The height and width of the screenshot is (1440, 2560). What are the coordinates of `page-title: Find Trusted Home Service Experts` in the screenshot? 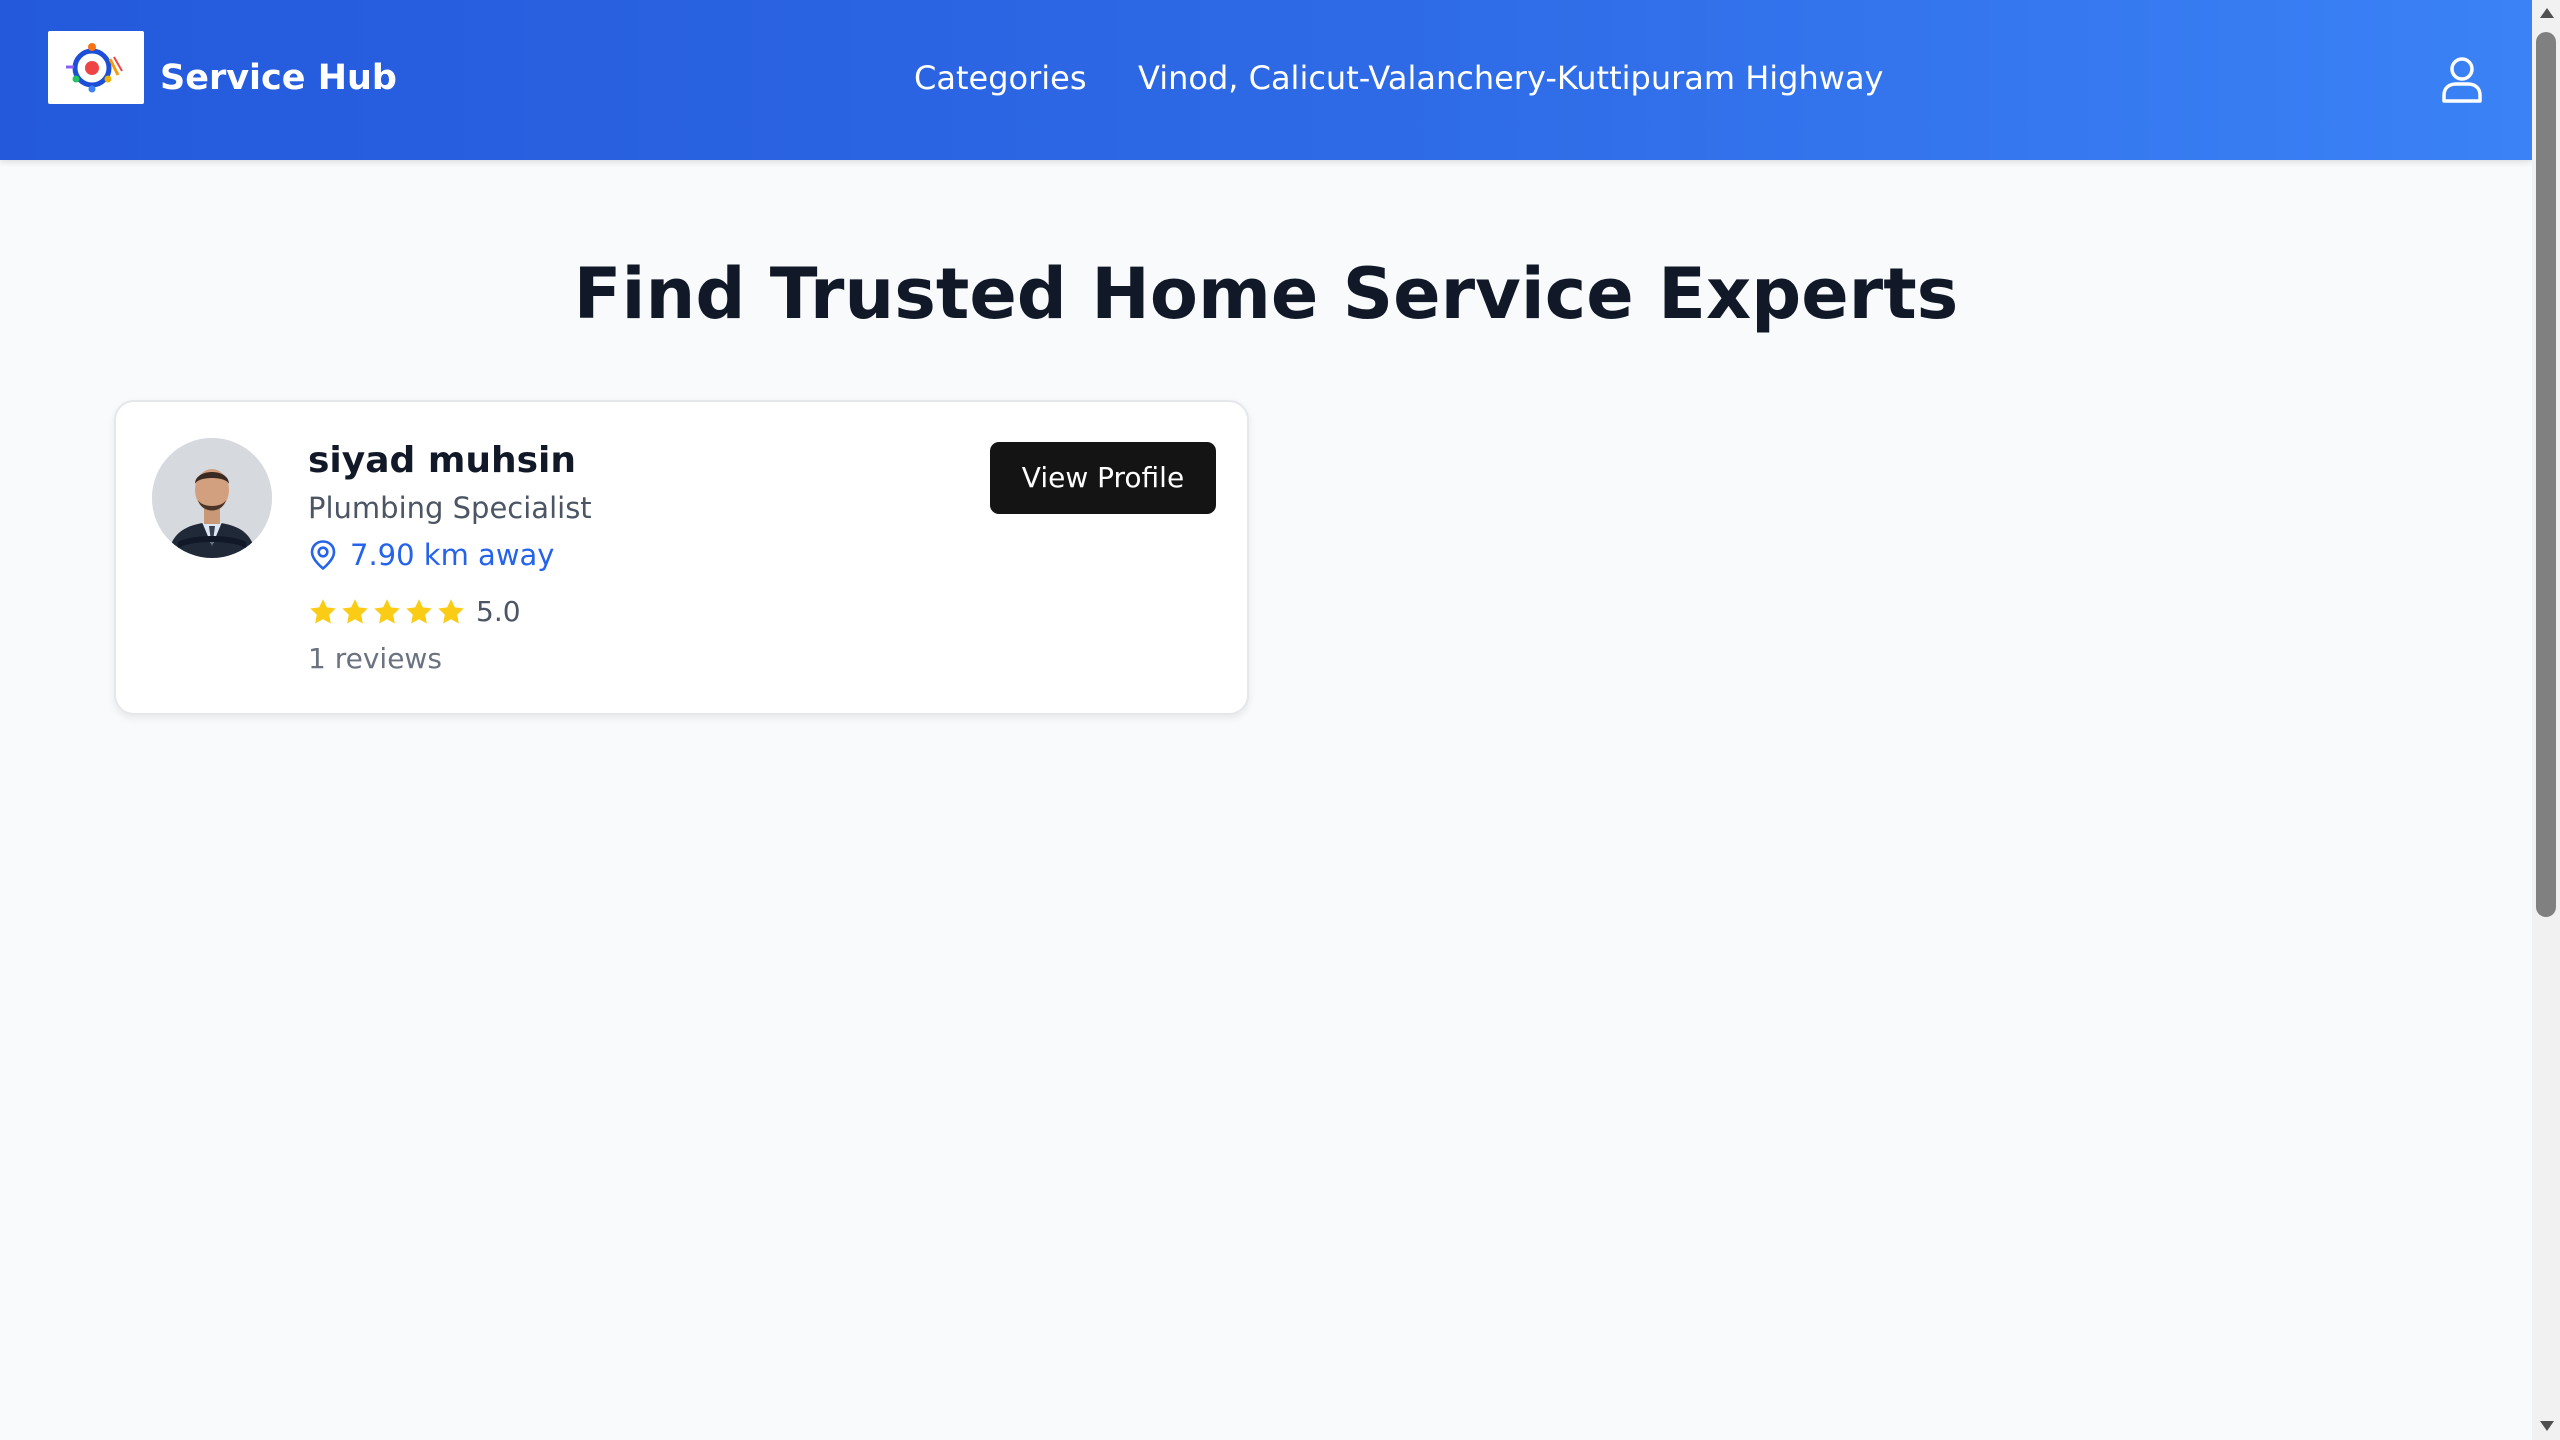 It's located at (1266, 294).